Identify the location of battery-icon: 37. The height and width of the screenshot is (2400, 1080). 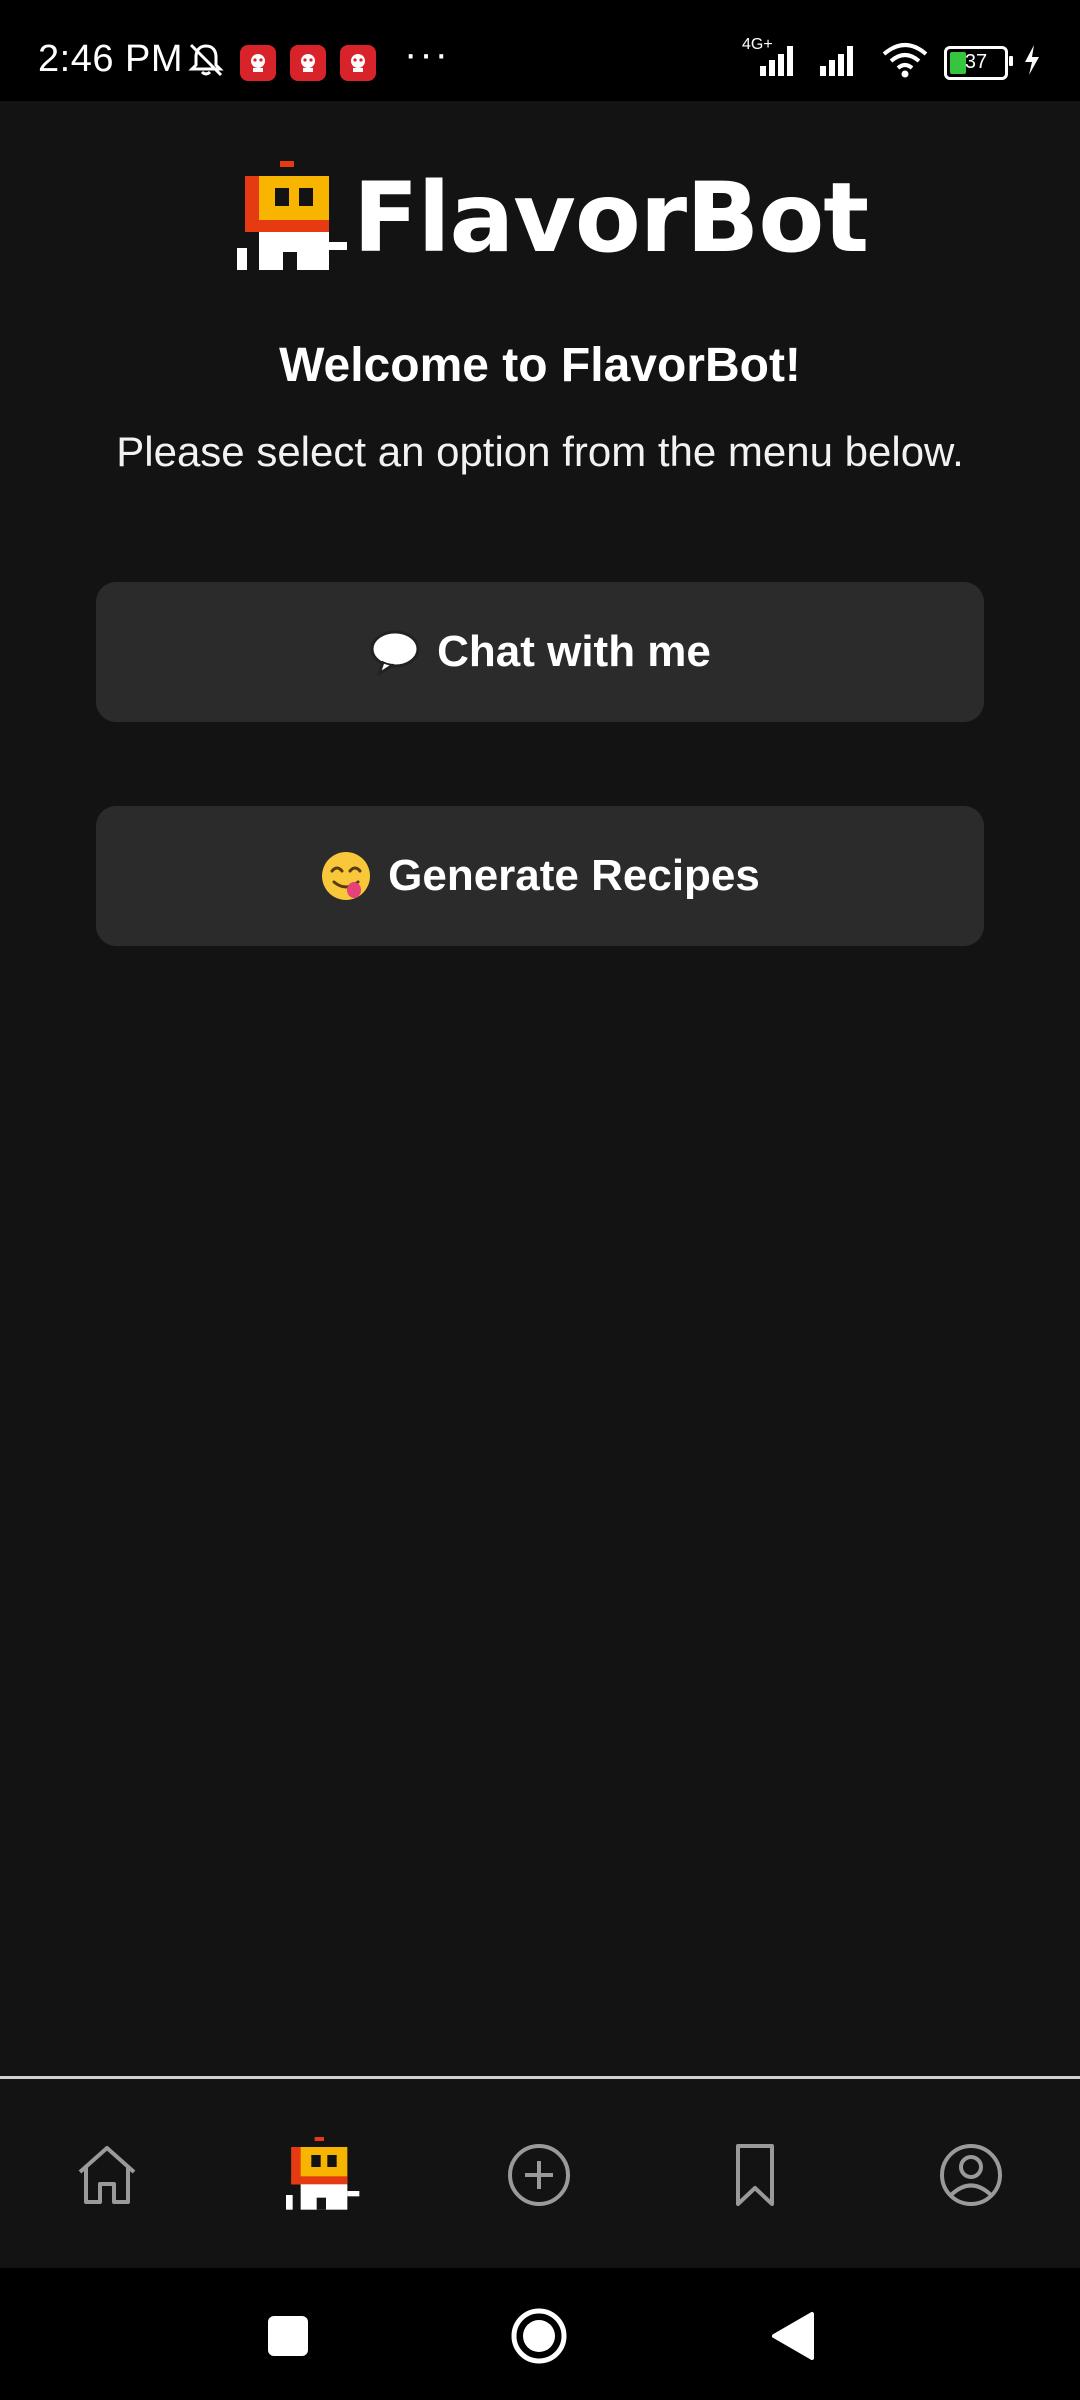
(978, 62).